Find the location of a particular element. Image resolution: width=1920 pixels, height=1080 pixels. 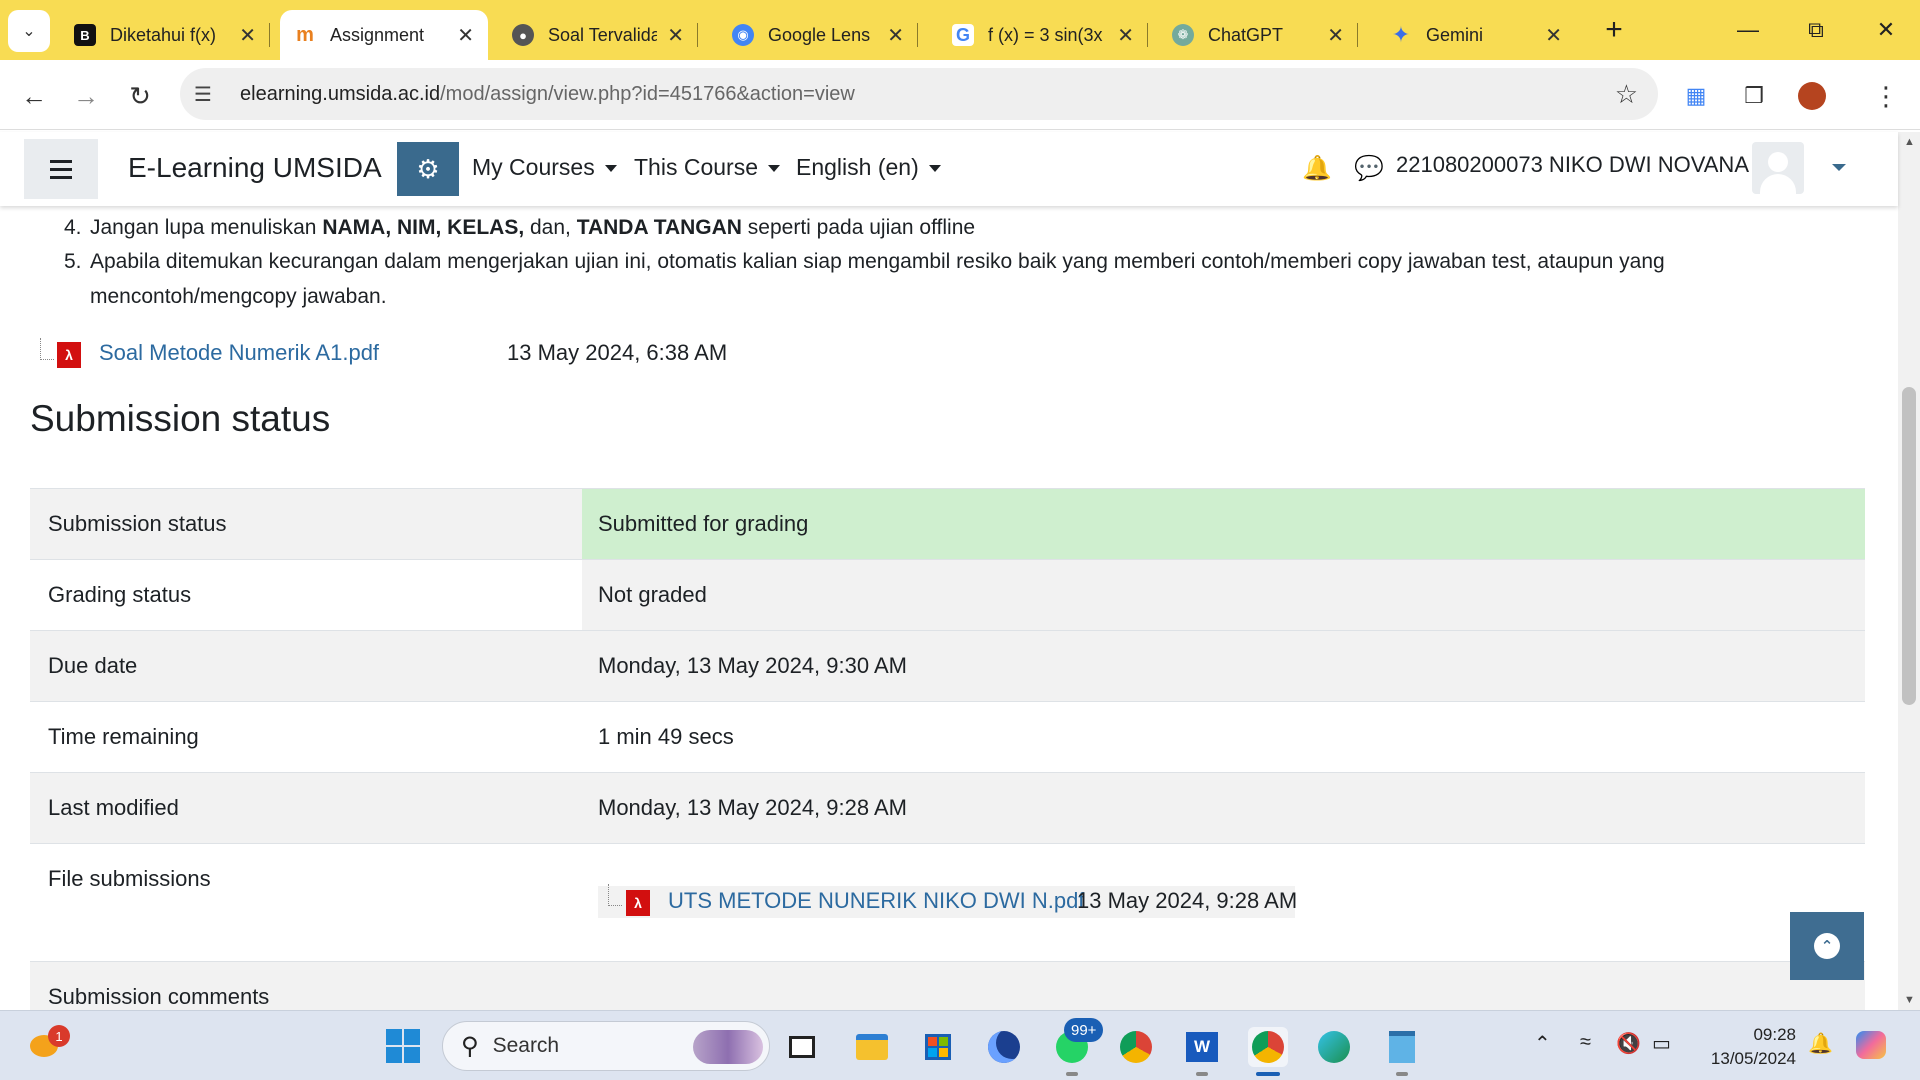

drawer-toggle-button is located at coordinates (61, 169).